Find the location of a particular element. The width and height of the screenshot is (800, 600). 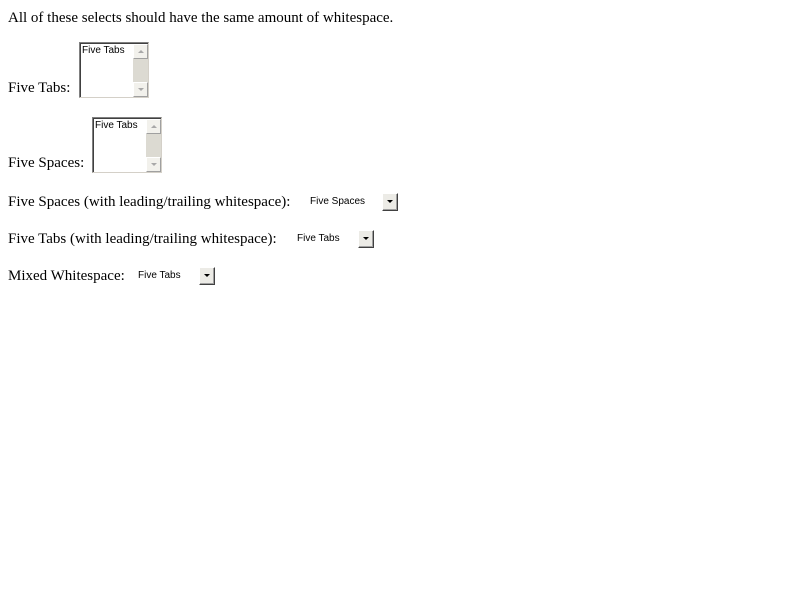

selected-value: Five Spaces is located at coordinates (338, 201).